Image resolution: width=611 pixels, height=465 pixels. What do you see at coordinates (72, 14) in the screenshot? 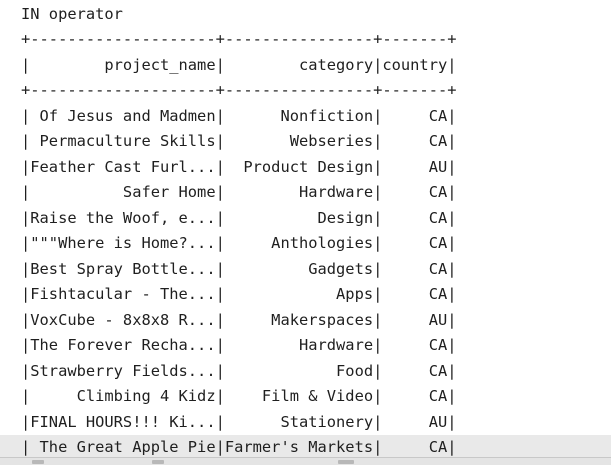
I see `output-heading: IN operator` at bounding box center [72, 14].